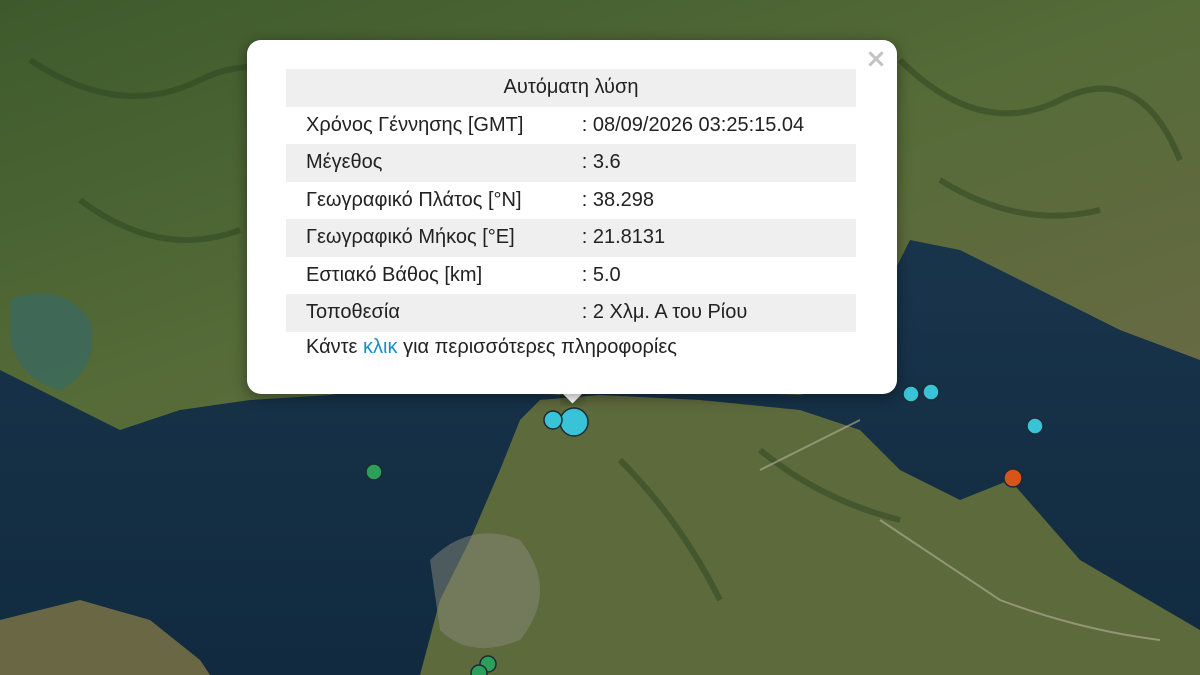 The height and width of the screenshot is (675, 1200). I want to click on earthquake-marker-orange, so click(1013, 478).